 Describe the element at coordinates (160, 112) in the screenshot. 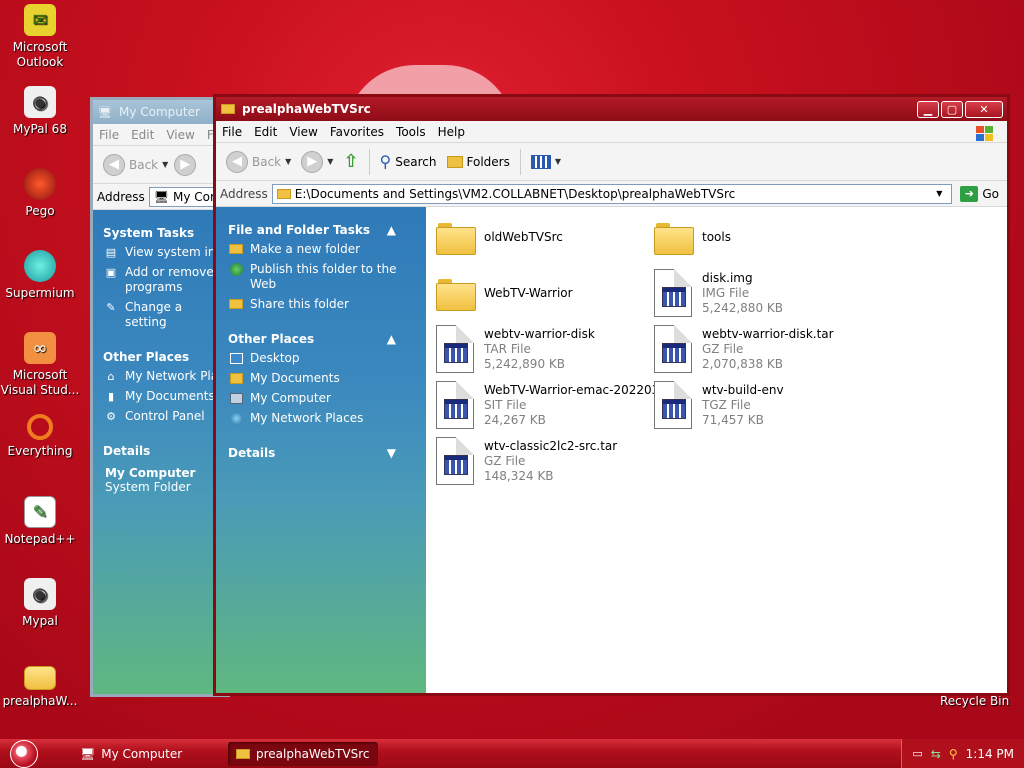

I see `title-bar: 🖥 My Computer` at that location.